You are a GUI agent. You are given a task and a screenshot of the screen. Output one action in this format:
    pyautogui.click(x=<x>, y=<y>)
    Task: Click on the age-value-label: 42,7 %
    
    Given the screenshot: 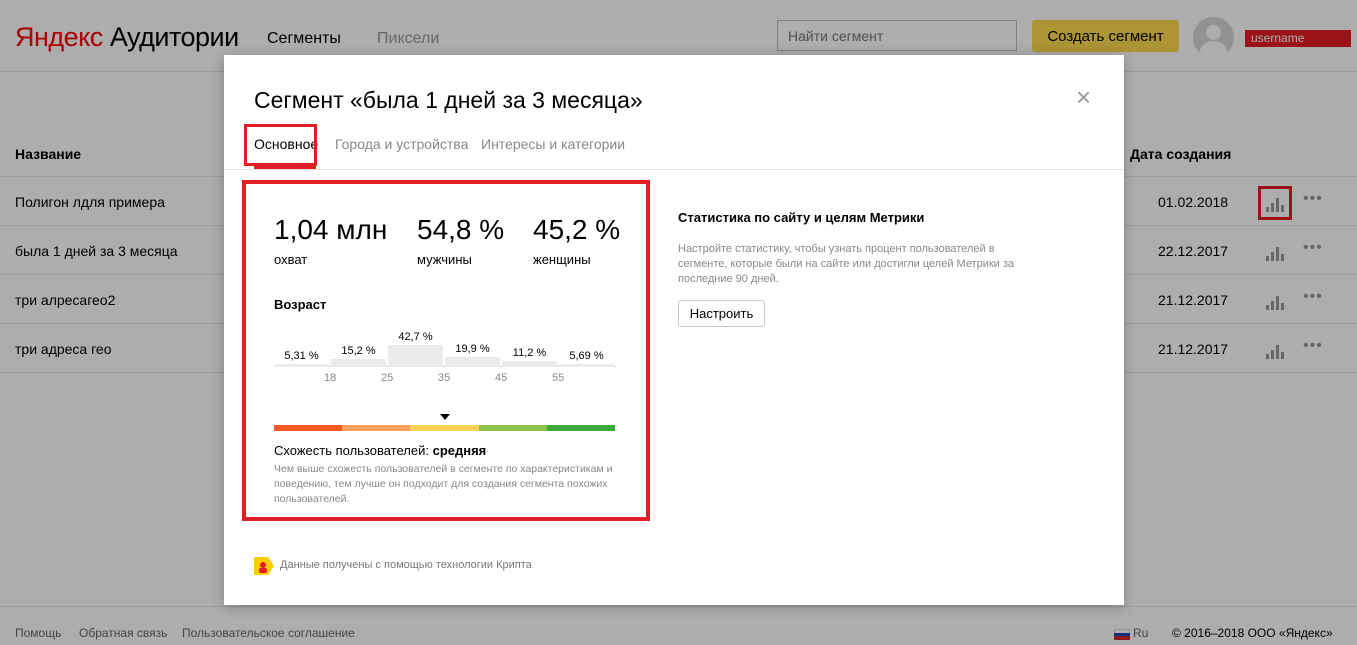 What is the action you would take?
    pyautogui.click(x=415, y=337)
    